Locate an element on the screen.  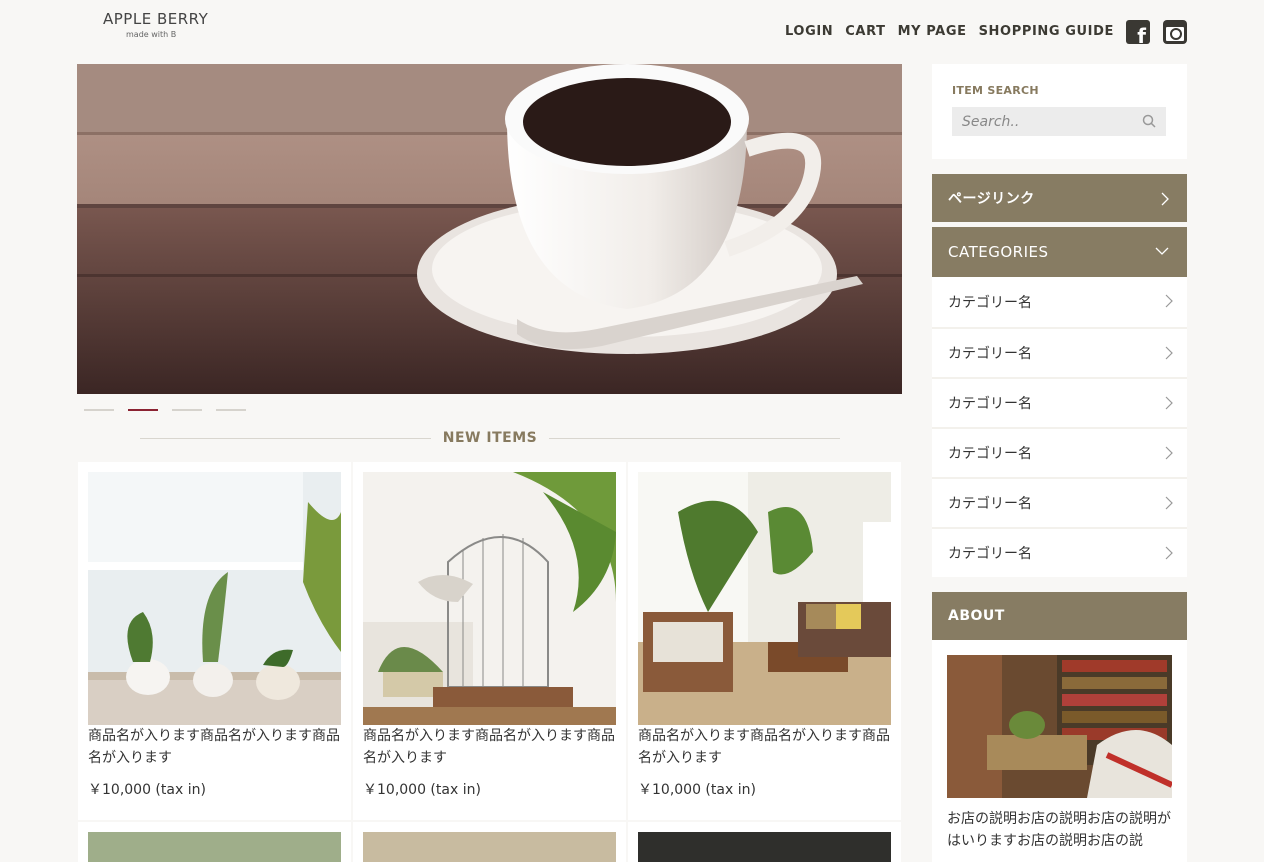
nav-login: LOGIN is located at coordinates (809, 31).